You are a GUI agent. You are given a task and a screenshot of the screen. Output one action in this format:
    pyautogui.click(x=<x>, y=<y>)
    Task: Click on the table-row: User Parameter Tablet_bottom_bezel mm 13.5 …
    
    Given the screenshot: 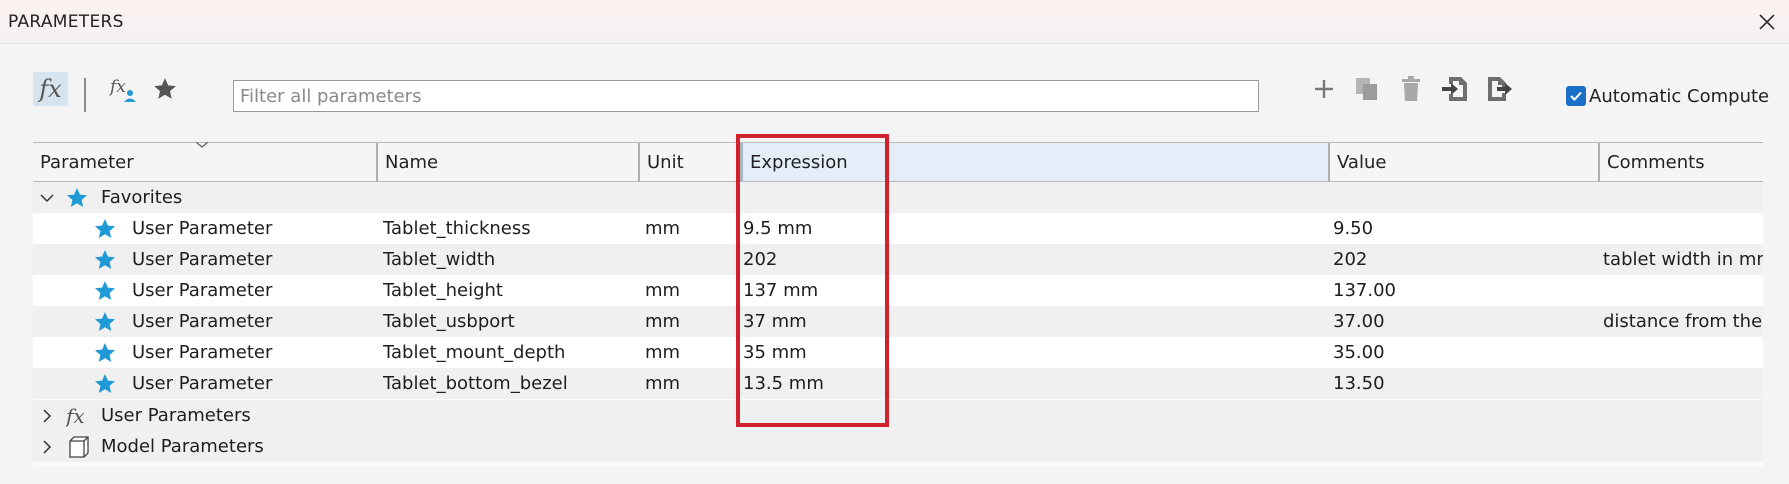 What is the action you would take?
    pyautogui.click(x=898, y=383)
    